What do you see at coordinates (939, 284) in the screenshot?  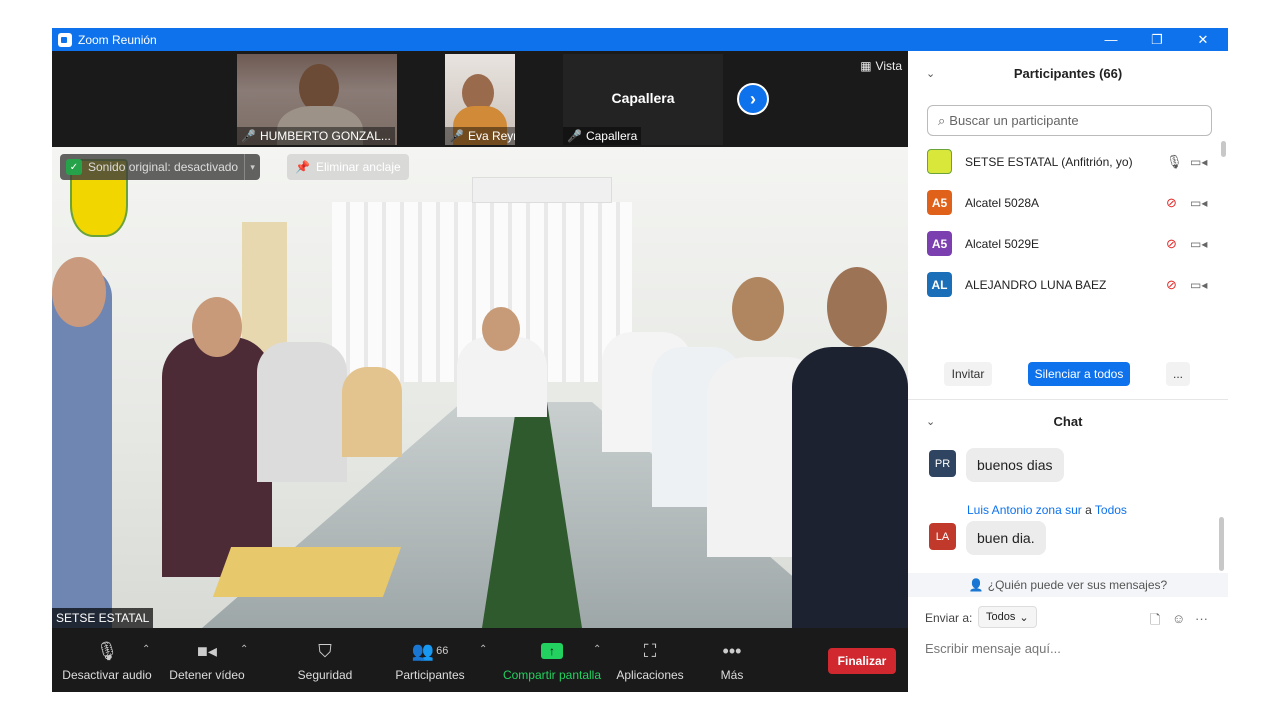 I see `avatar: AL` at bounding box center [939, 284].